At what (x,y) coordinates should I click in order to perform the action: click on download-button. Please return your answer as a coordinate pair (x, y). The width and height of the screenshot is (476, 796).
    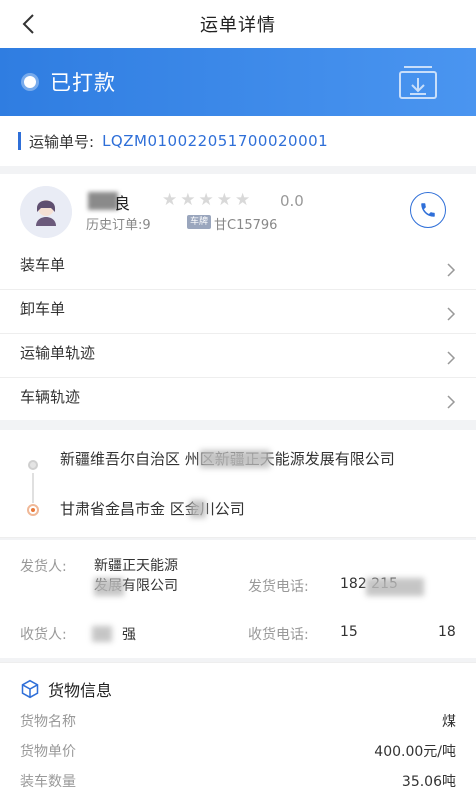
    Looking at the image, I should click on (418, 82).